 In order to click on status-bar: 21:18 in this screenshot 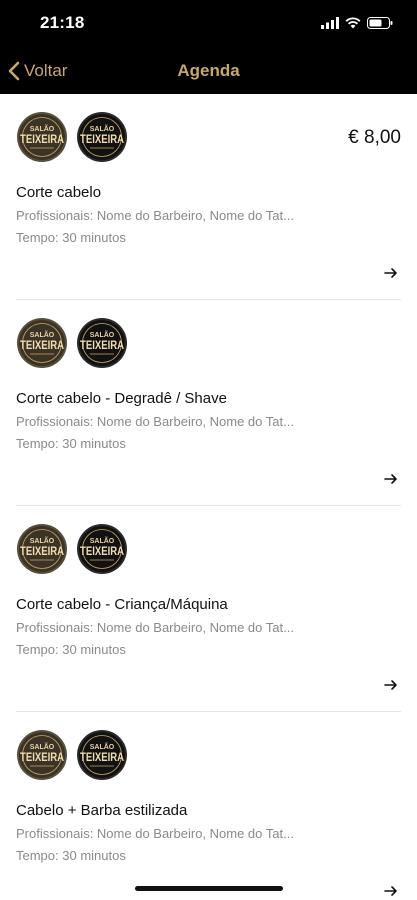, I will do `click(208, 23)`.